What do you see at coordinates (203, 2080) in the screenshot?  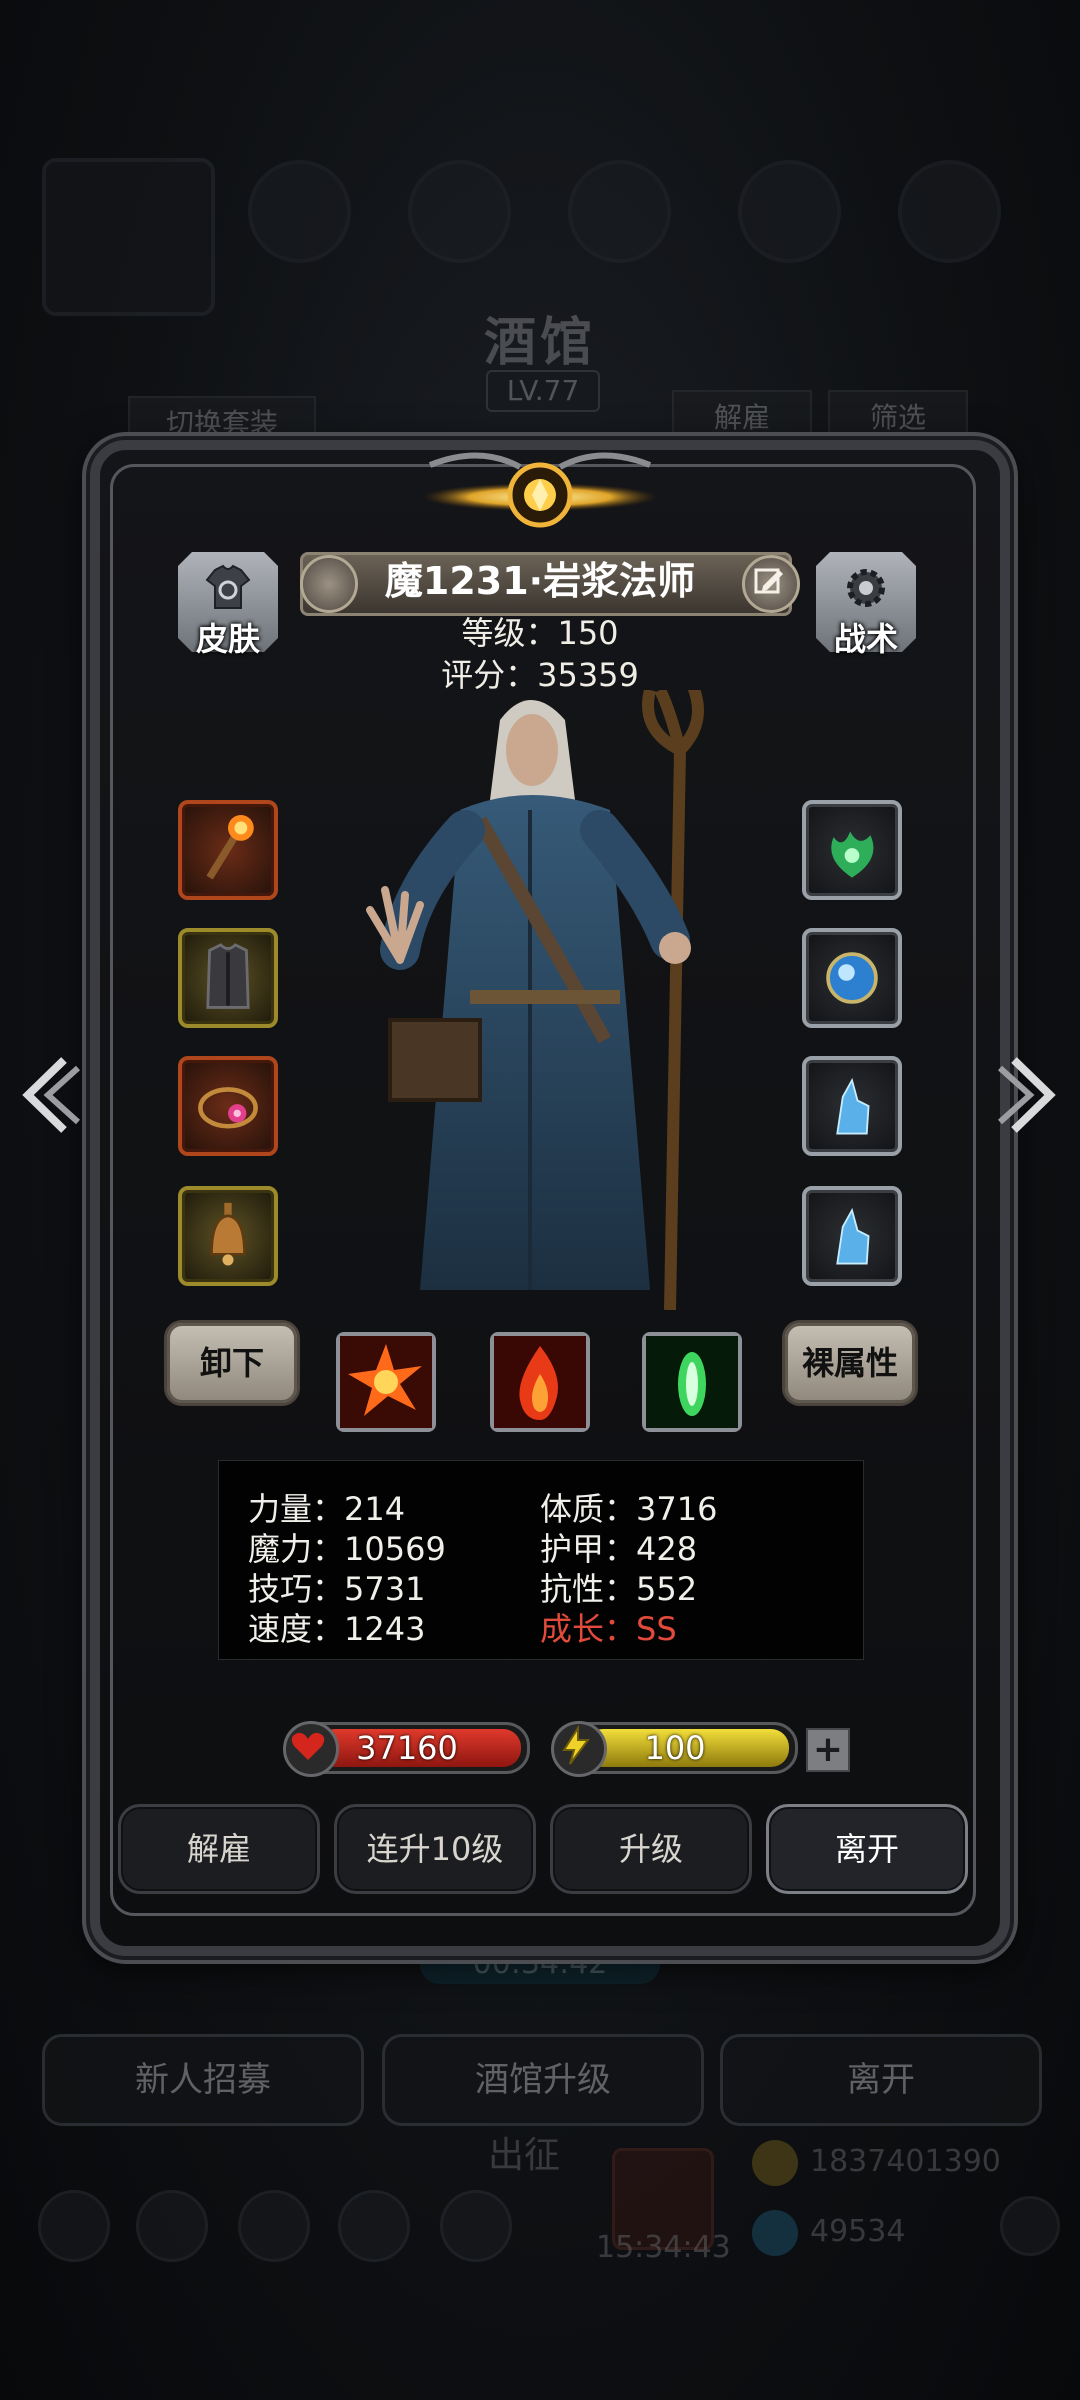 I see `recruit-button: 新人招募` at bounding box center [203, 2080].